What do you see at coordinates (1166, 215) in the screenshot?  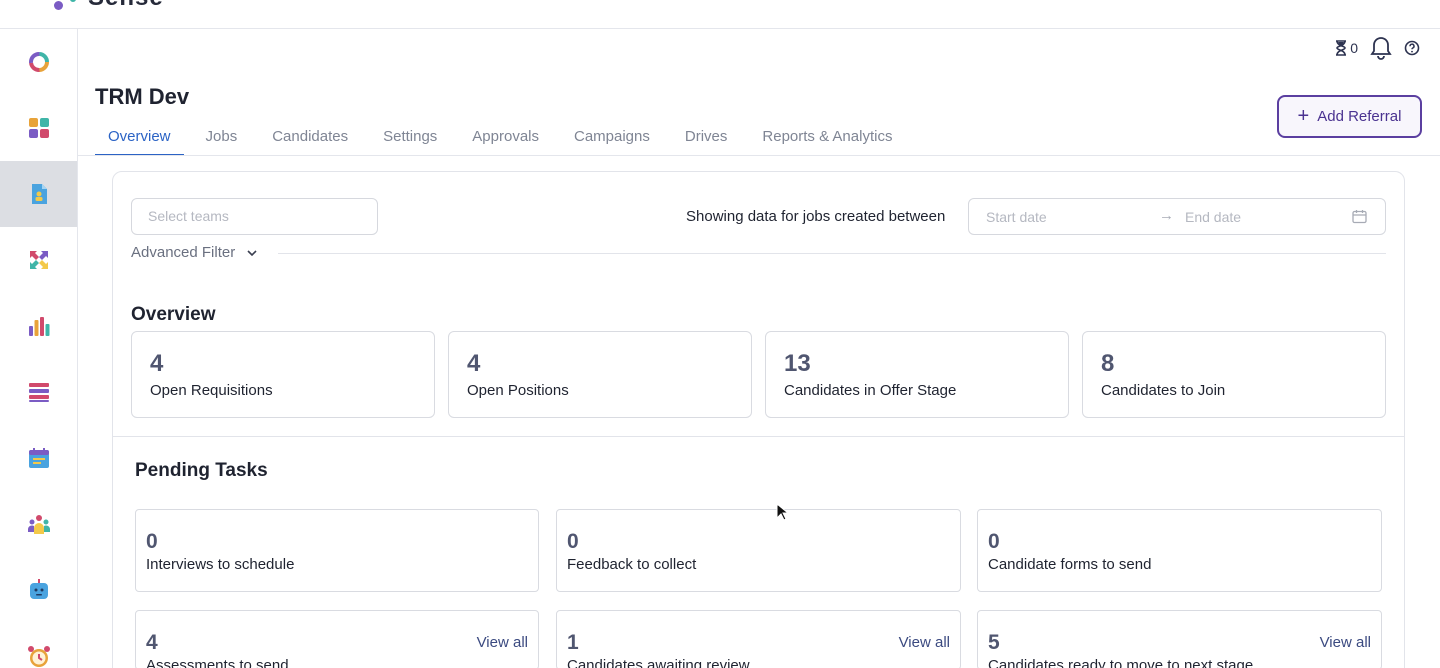 I see `arrow-right-icon: →` at bounding box center [1166, 215].